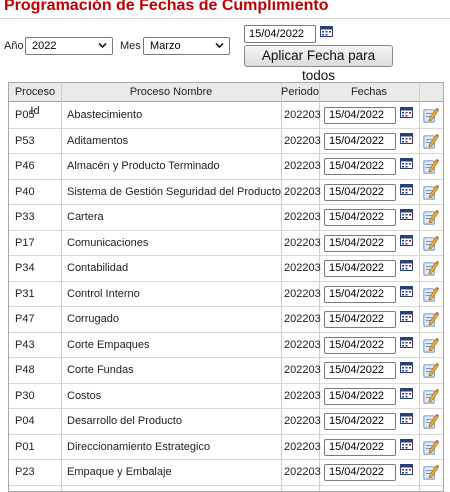  I want to click on process-id-cell: P01, so click(25, 446).